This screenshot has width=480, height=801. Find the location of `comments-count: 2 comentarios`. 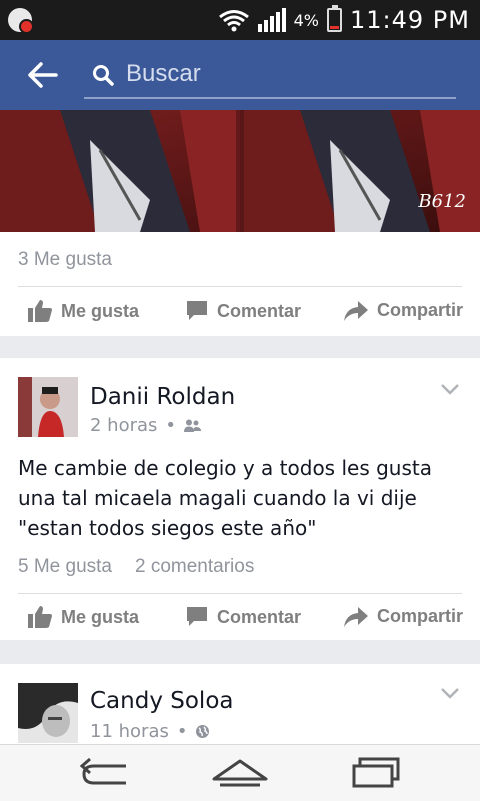

comments-count: 2 comentarios is located at coordinates (194, 567).